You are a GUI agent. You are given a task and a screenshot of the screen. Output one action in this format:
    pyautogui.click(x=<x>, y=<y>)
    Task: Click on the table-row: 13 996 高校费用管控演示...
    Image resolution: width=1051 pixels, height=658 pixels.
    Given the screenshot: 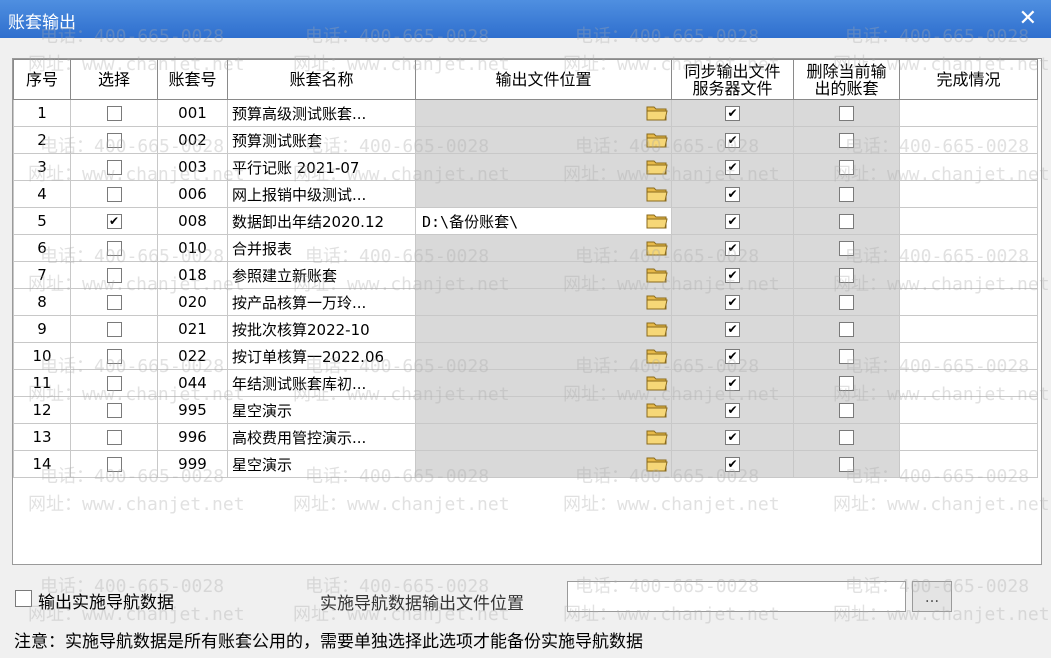 What is the action you would take?
    pyautogui.click(x=525, y=437)
    